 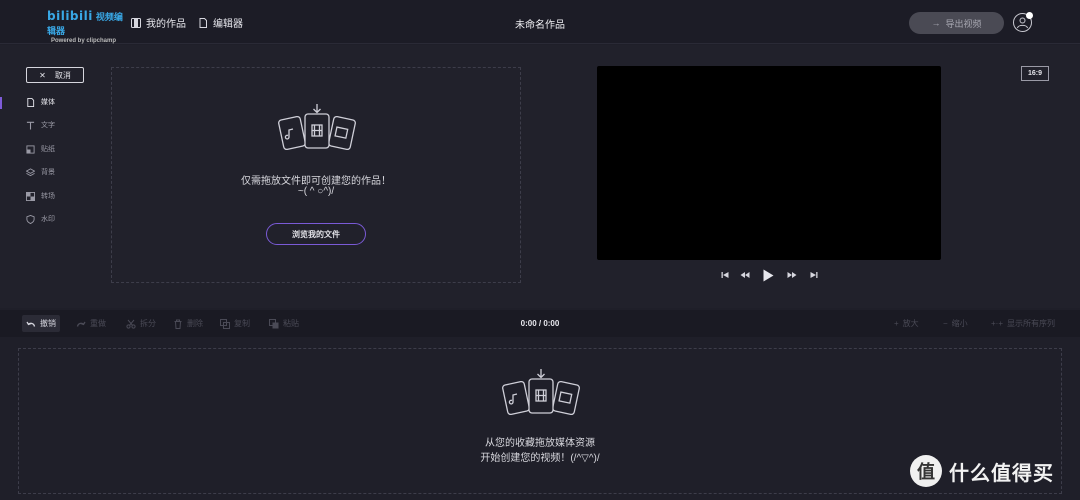 I want to click on aspect-ratio-button: 16:9, so click(x=1035, y=73).